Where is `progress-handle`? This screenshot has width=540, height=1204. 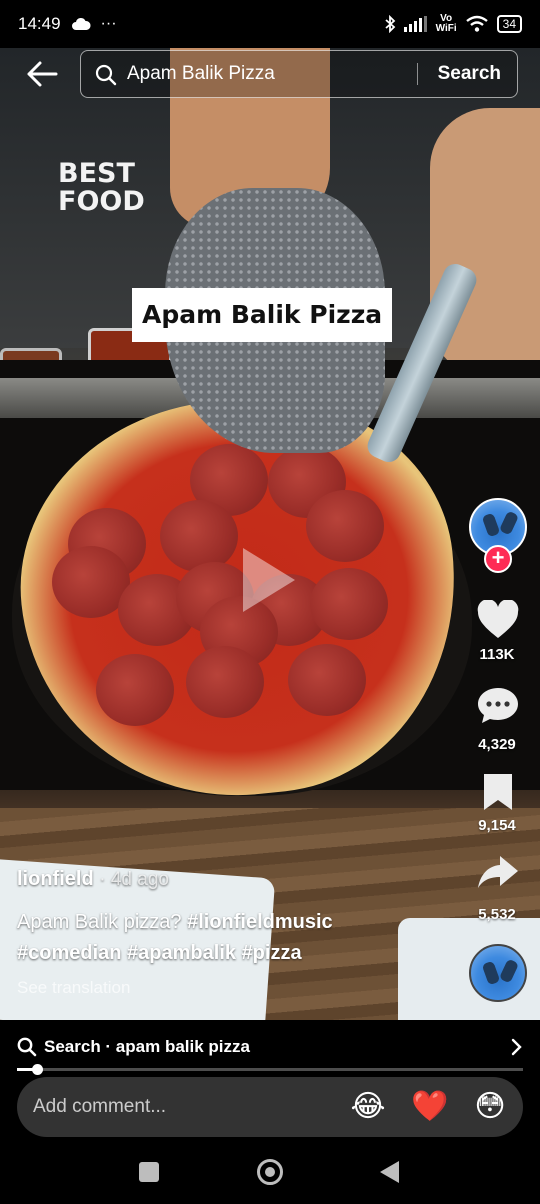 progress-handle is located at coordinates (37, 1069).